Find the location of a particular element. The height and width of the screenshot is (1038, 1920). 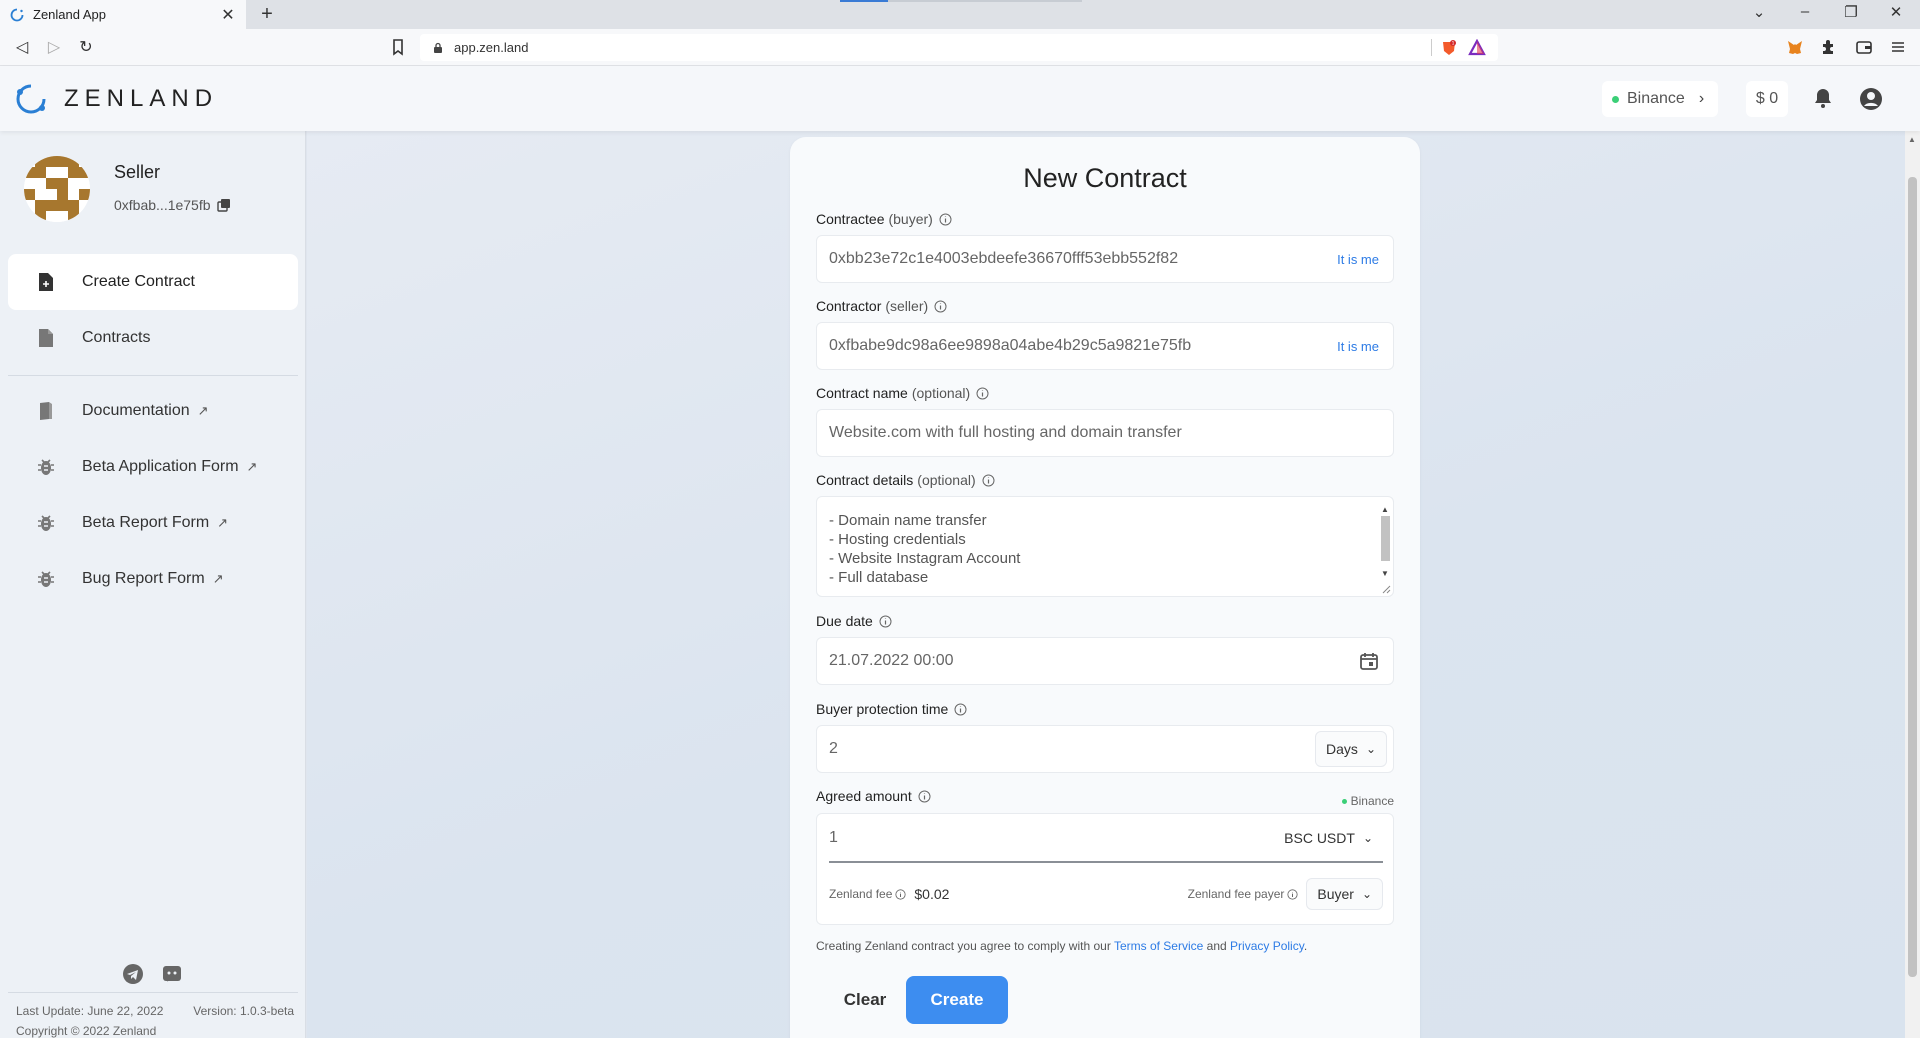

zenland-favicon-icon is located at coordinates (17, 14).